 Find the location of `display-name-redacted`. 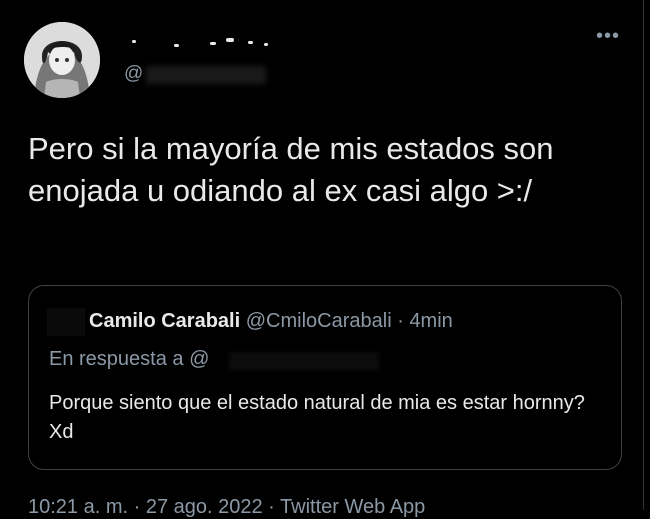

display-name-redacted is located at coordinates (204, 41).